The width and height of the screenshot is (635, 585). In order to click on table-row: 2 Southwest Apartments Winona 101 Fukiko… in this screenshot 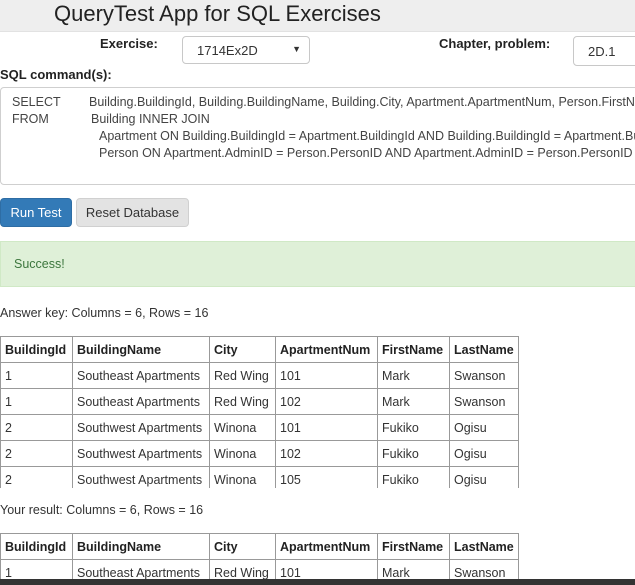, I will do `click(259, 427)`.